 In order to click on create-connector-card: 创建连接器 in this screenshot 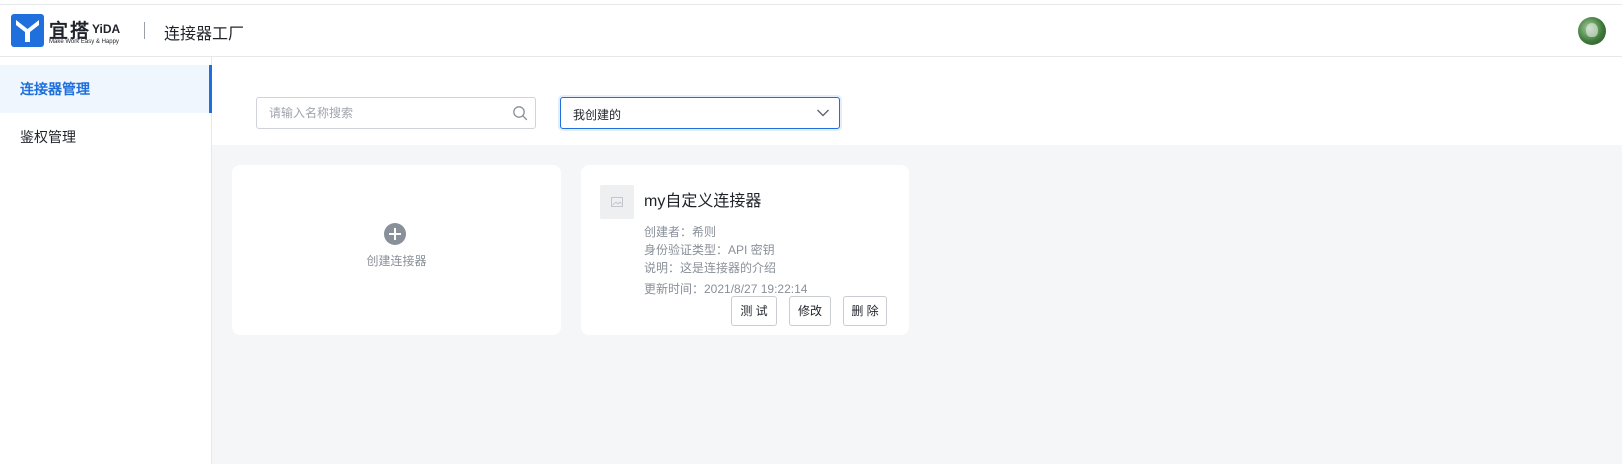, I will do `click(396, 250)`.